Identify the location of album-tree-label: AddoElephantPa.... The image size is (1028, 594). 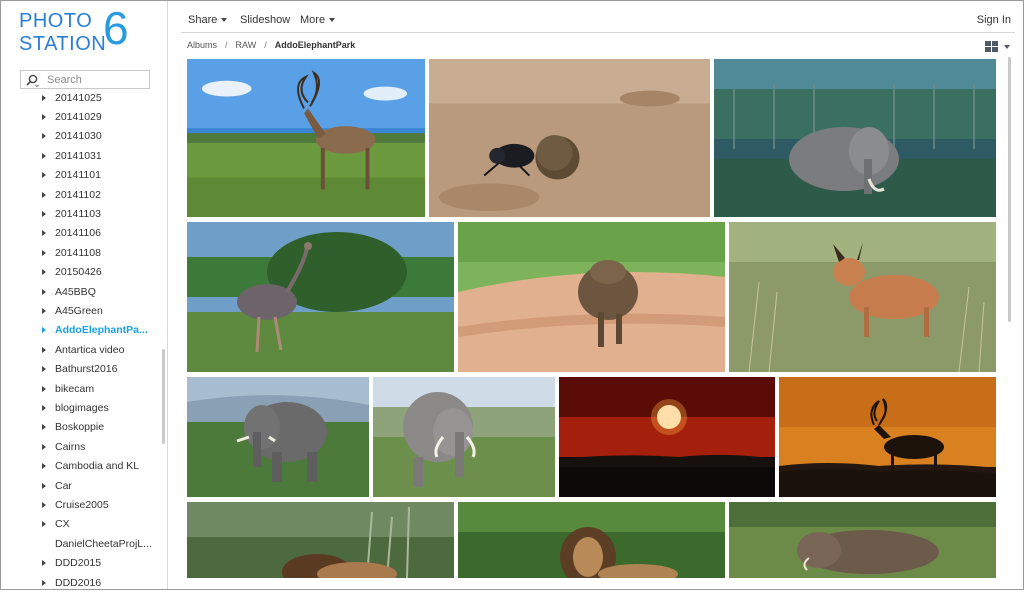
(101, 330).